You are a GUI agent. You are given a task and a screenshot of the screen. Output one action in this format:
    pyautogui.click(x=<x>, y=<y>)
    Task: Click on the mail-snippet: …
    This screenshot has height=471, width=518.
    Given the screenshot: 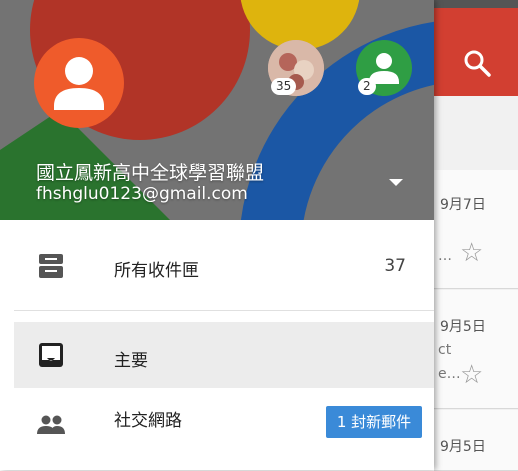 What is the action you would take?
    pyautogui.click(x=445, y=256)
    